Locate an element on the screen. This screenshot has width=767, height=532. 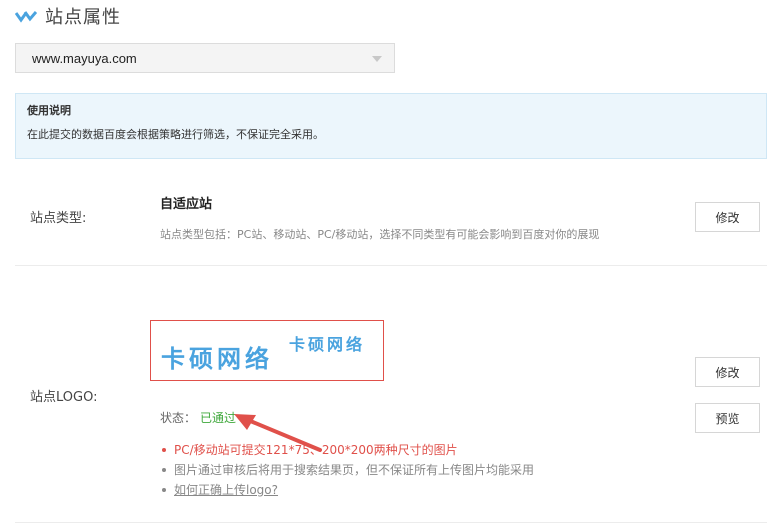
list-item: 如何正确上传logo? is located at coordinates (347, 490).